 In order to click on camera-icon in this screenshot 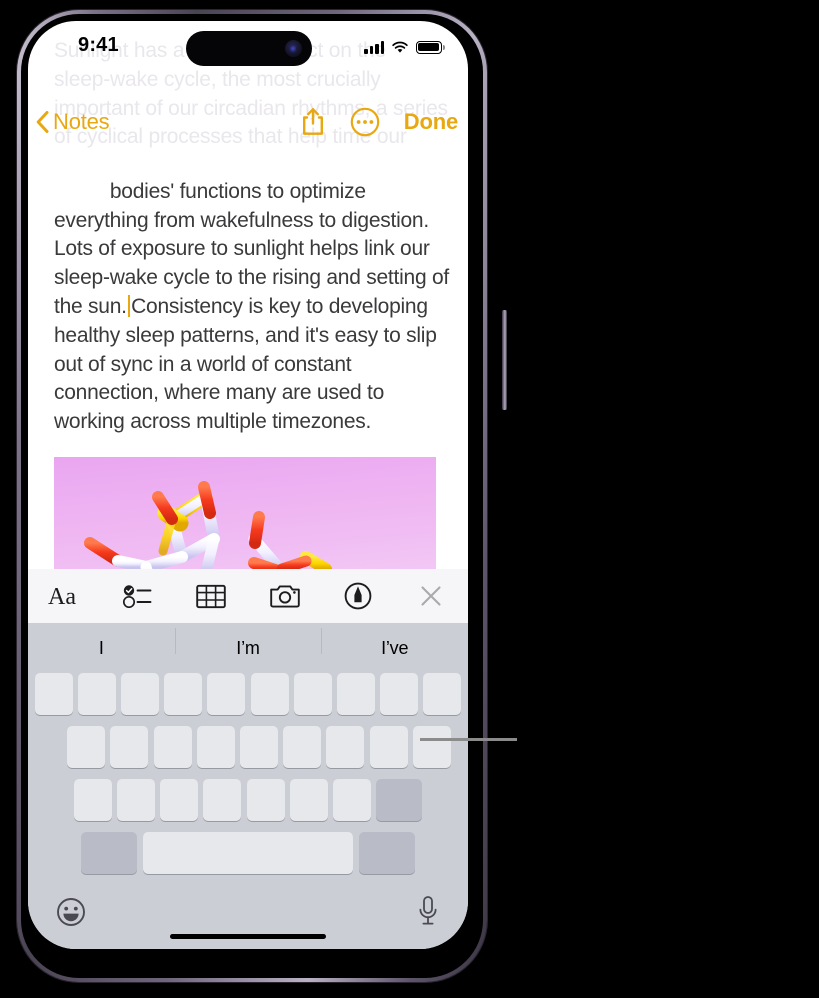, I will do `click(284, 596)`.